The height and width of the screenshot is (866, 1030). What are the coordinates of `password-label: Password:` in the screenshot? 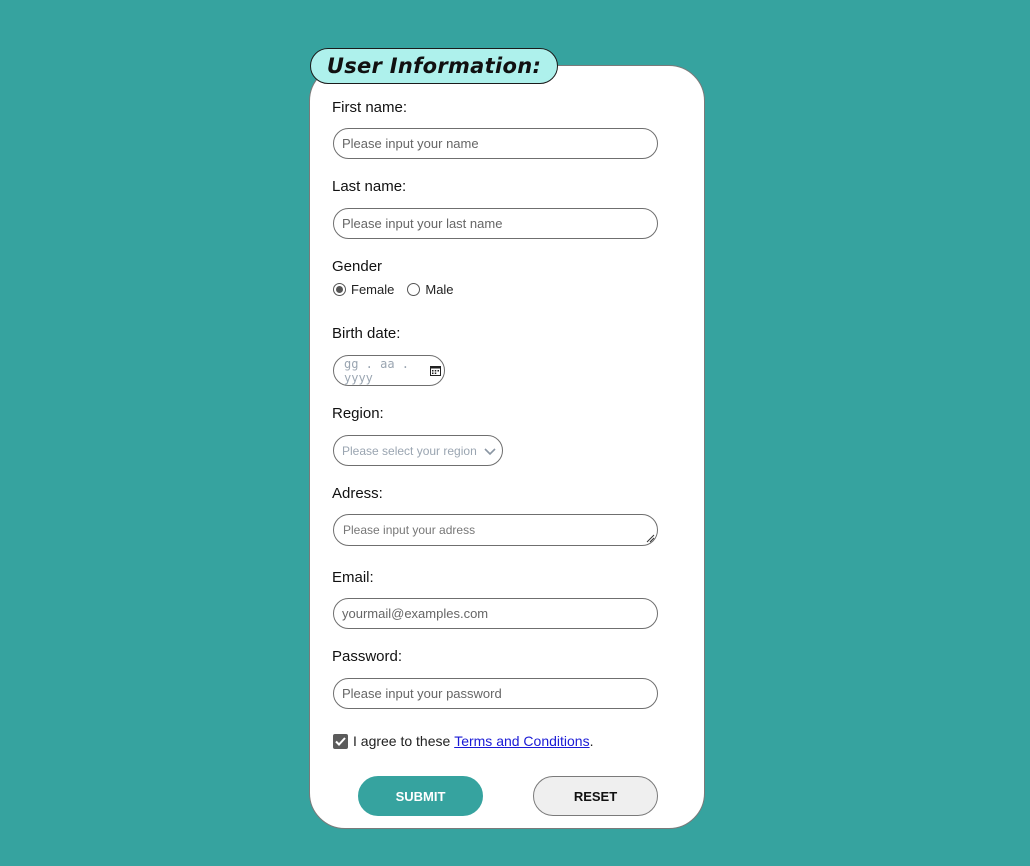 It's located at (367, 656).